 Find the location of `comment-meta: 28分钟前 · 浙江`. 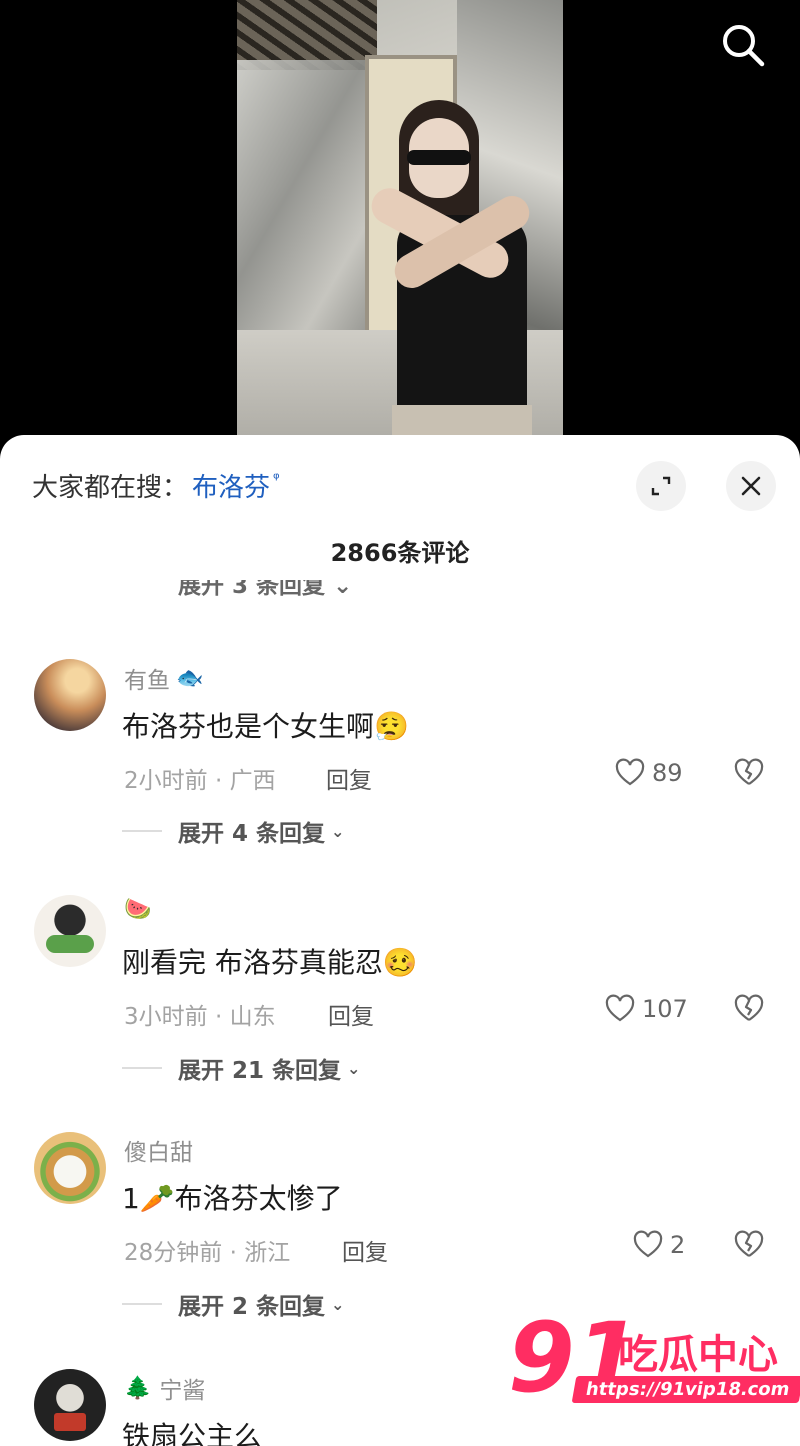

comment-meta: 28分钟前 · 浙江 is located at coordinates (207, 1253).